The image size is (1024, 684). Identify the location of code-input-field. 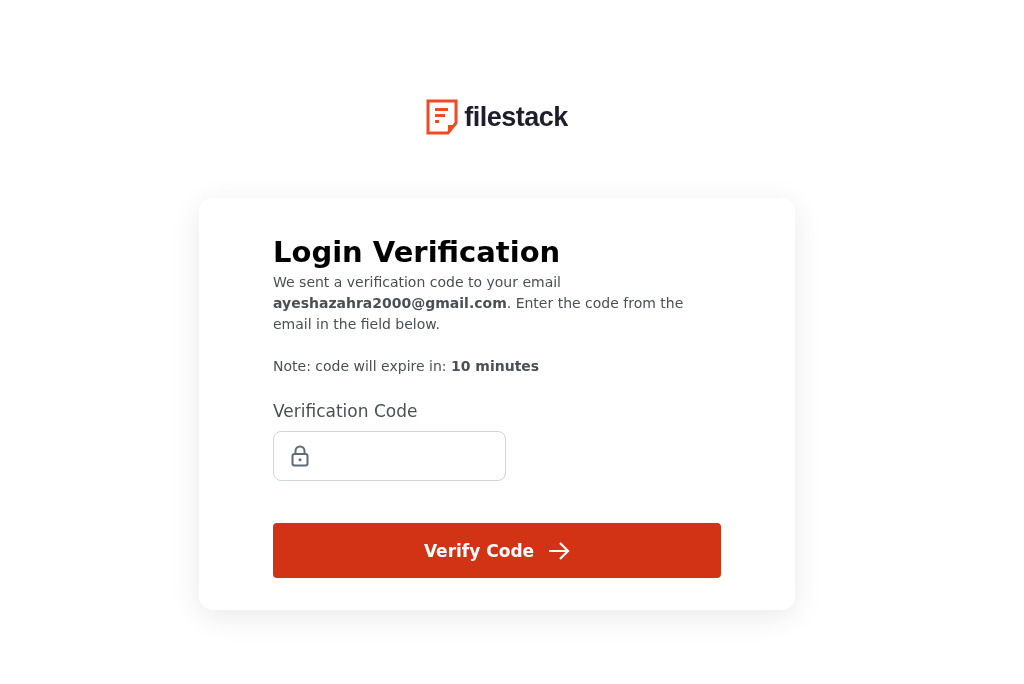
(389, 456).